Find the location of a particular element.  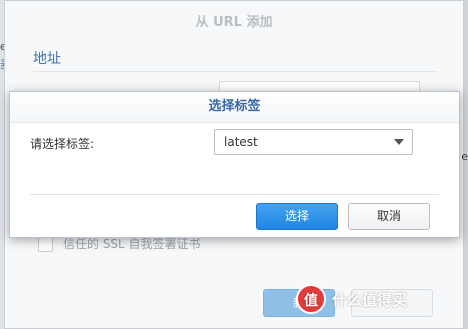

trust-ssl-checkbox is located at coordinates (45, 244).